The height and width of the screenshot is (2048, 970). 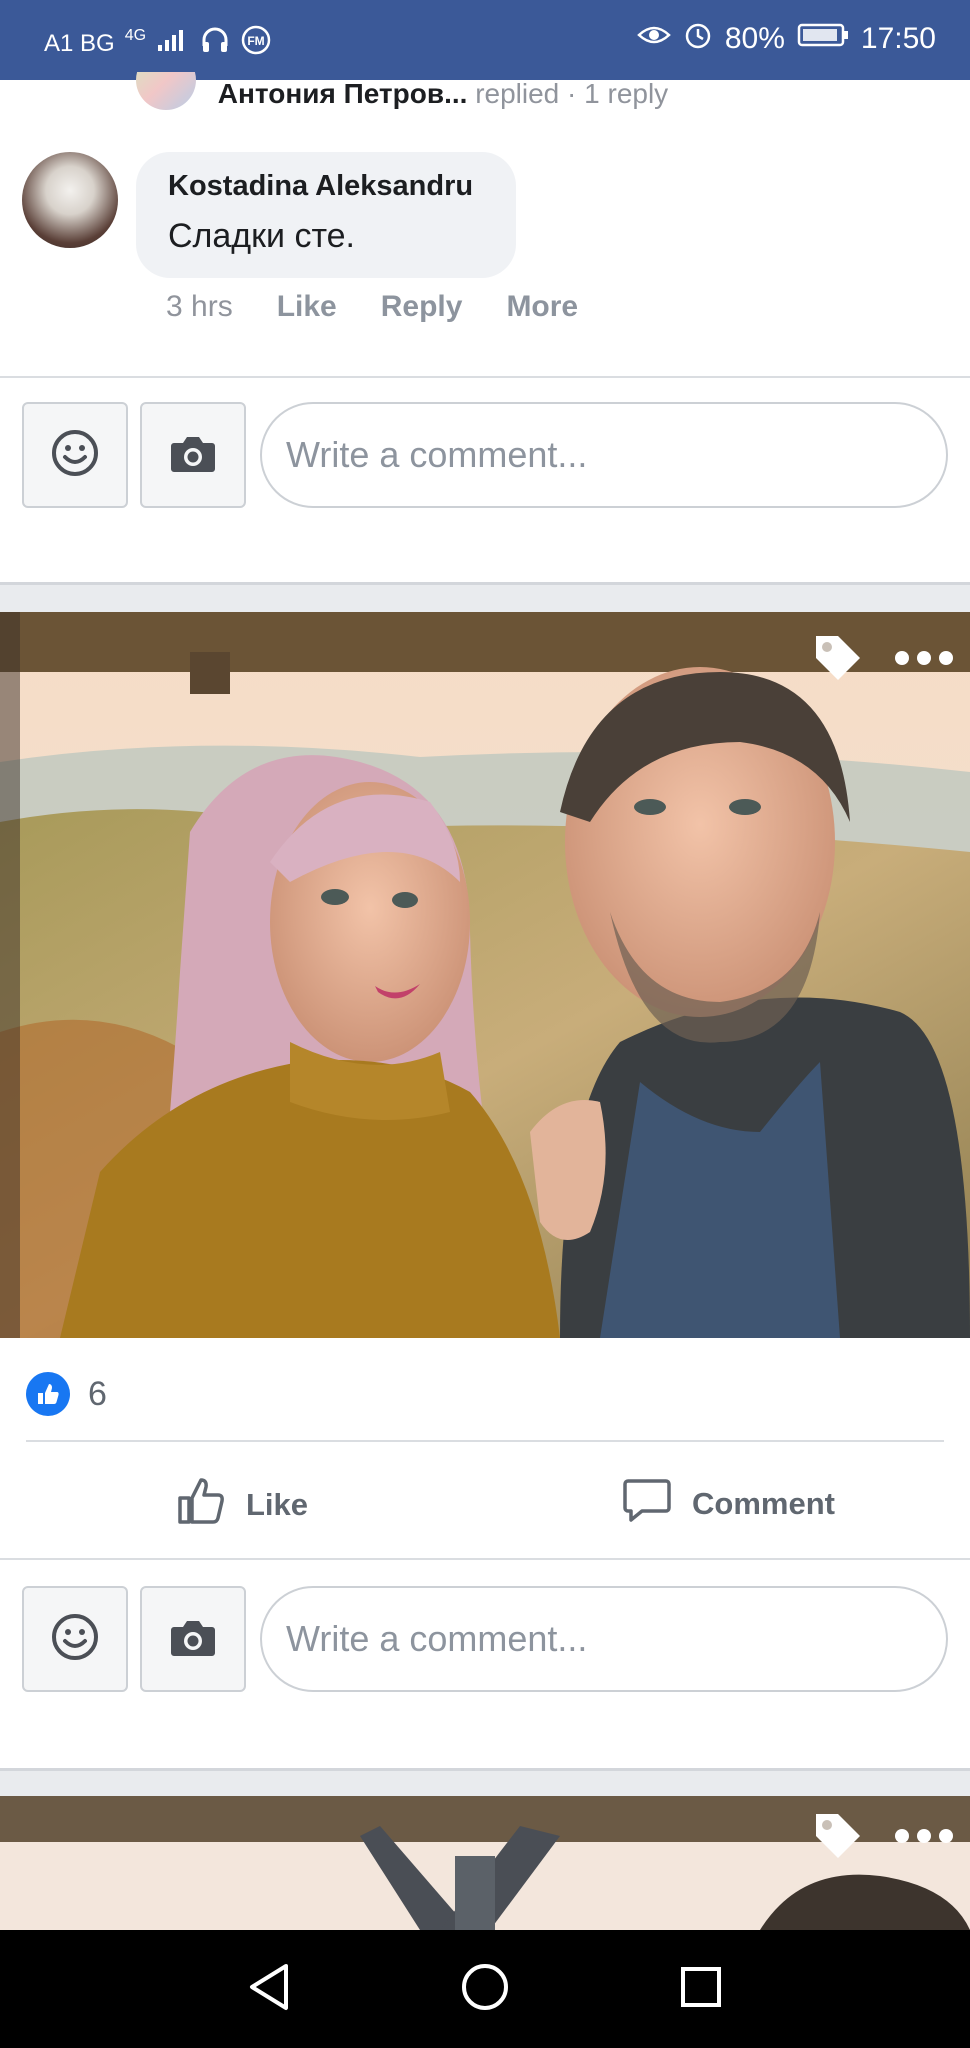 I want to click on recents-button, so click(x=701, y=1989).